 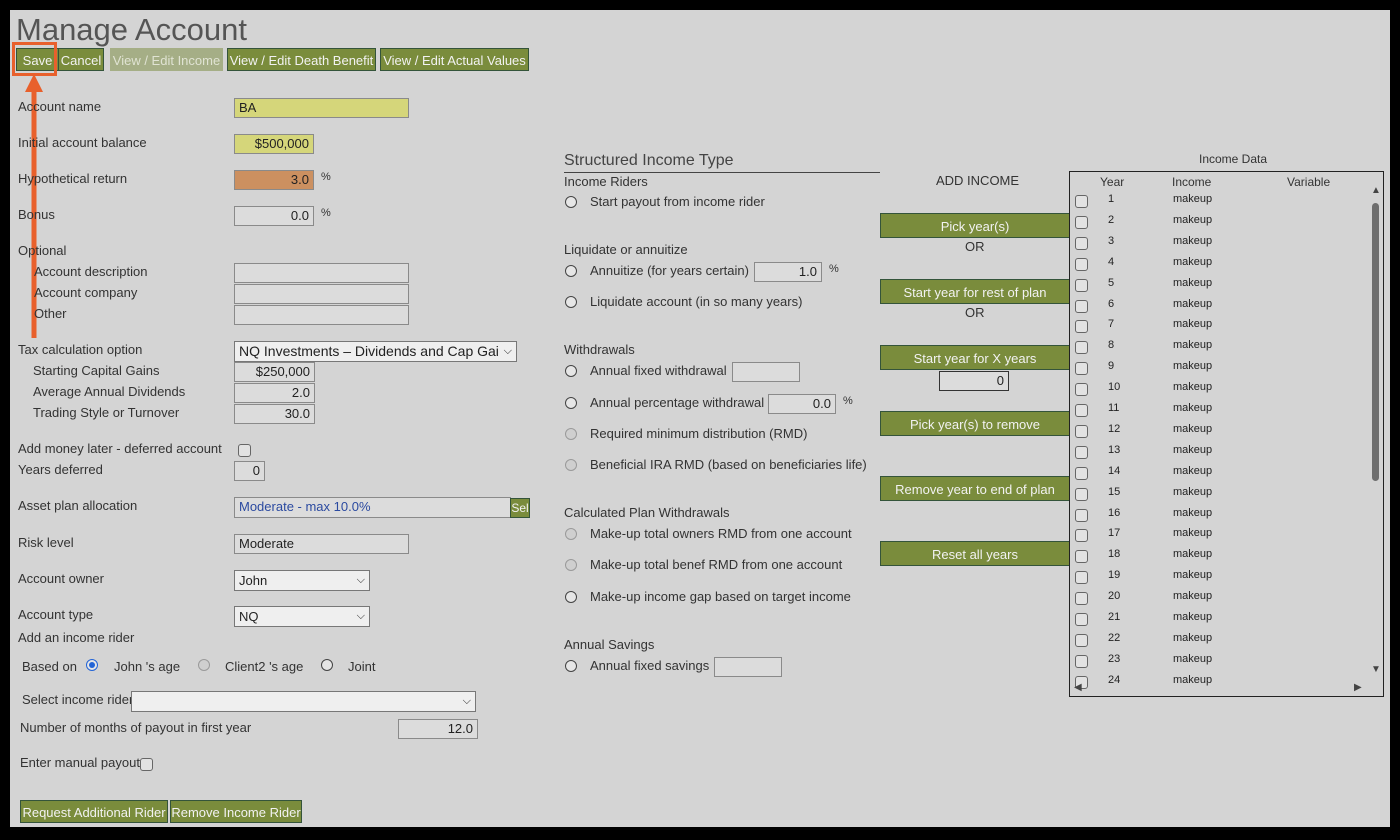 I want to click on table-row: 22 makeup, so click(x=1215, y=640).